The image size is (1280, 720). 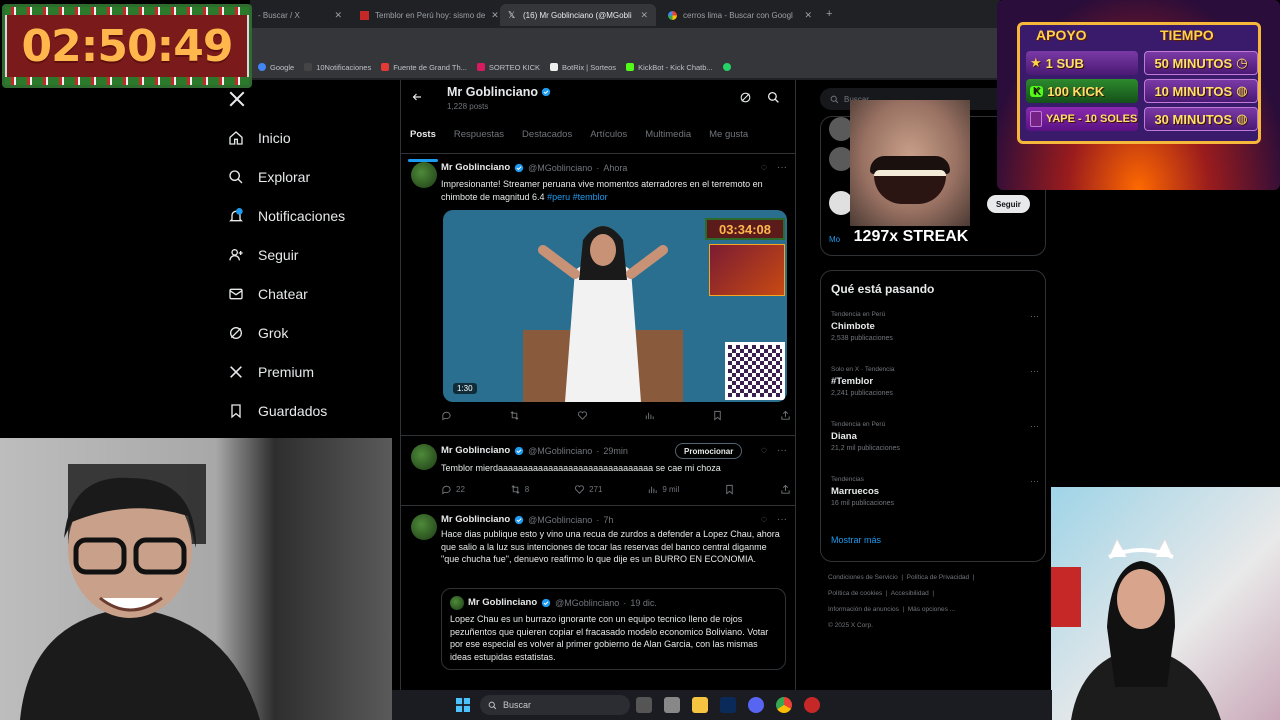 What do you see at coordinates (268, 294) in the screenshot?
I see `sidebar-item-chatear: Chatear` at bounding box center [268, 294].